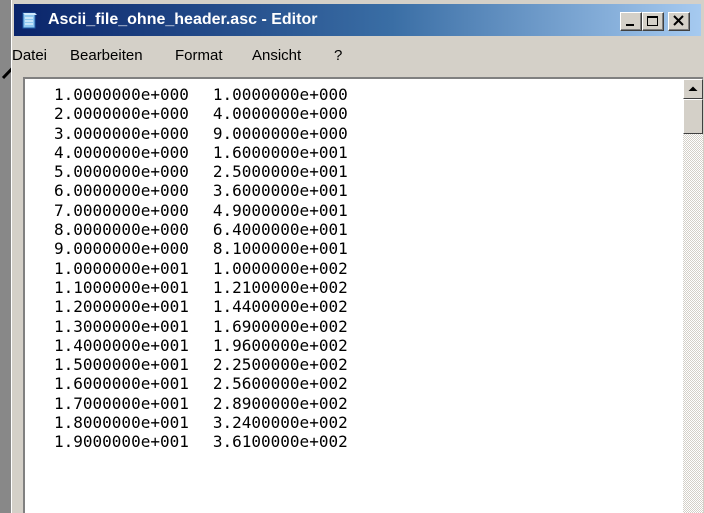 The height and width of the screenshot is (513, 704). Describe the element at coordinates (280, 268) in the screenshot. I see `y-value: 1.0000000e+002` at that location.